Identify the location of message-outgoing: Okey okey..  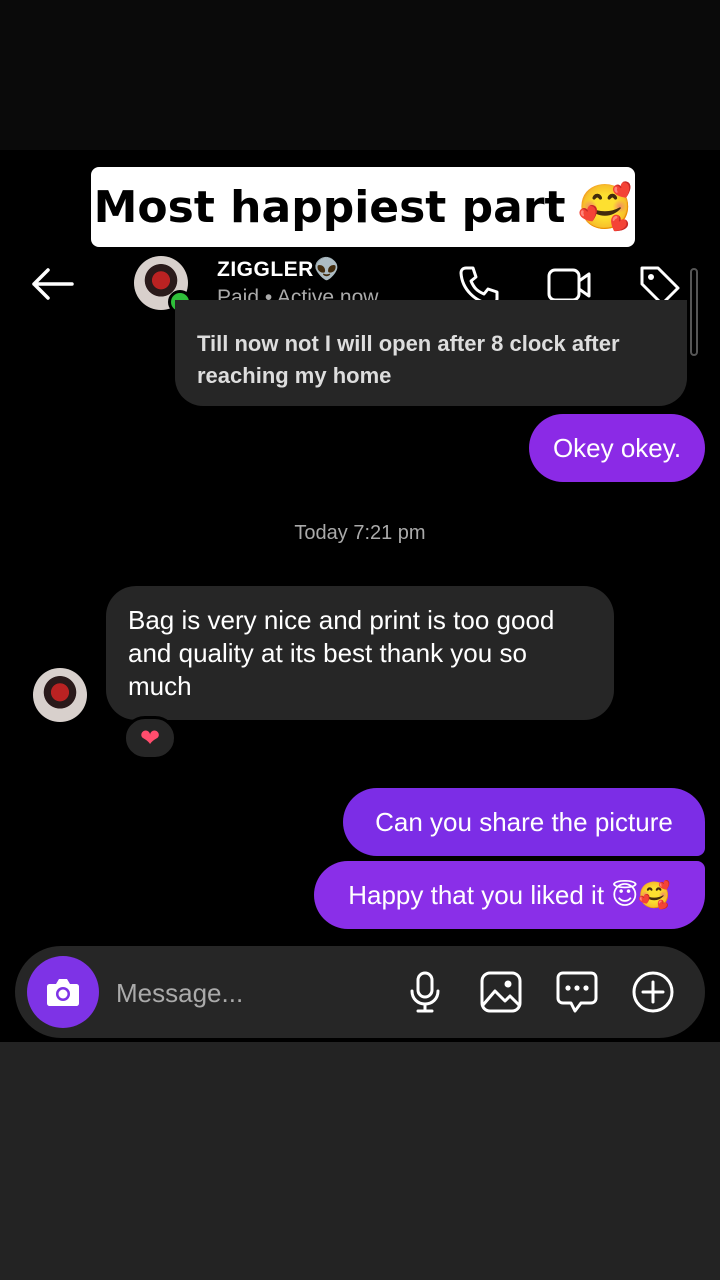
(617, 448).